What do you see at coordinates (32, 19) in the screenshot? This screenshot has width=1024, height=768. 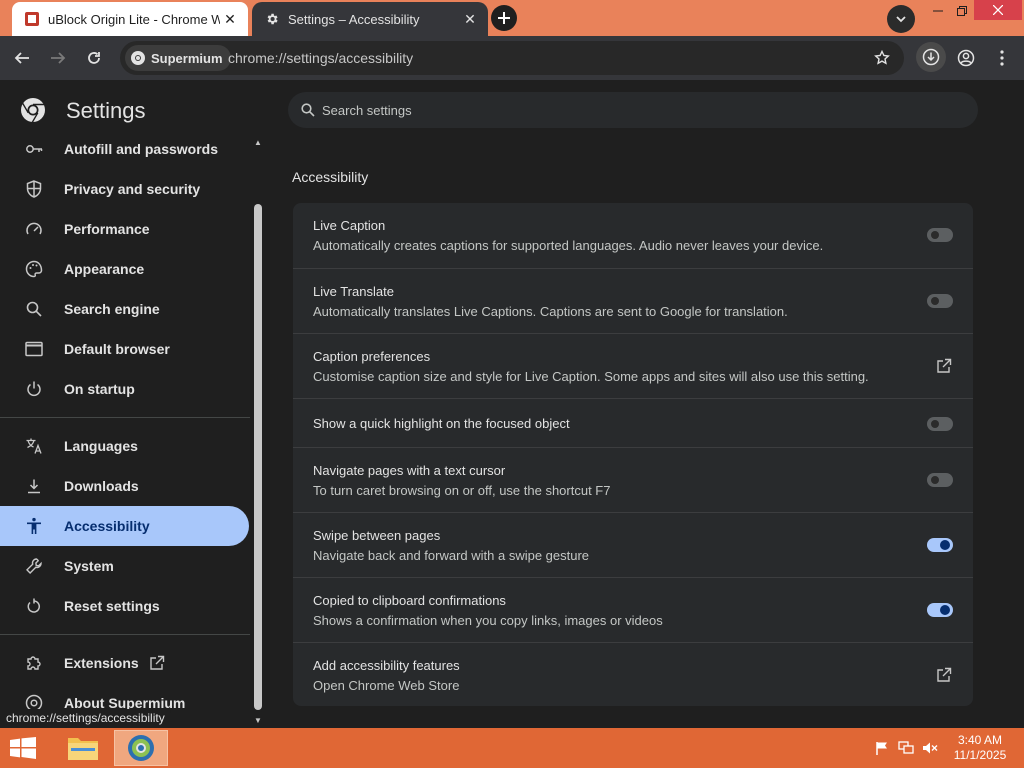 I see `ublock-favicon-icon` at bounding box center [32, 19].